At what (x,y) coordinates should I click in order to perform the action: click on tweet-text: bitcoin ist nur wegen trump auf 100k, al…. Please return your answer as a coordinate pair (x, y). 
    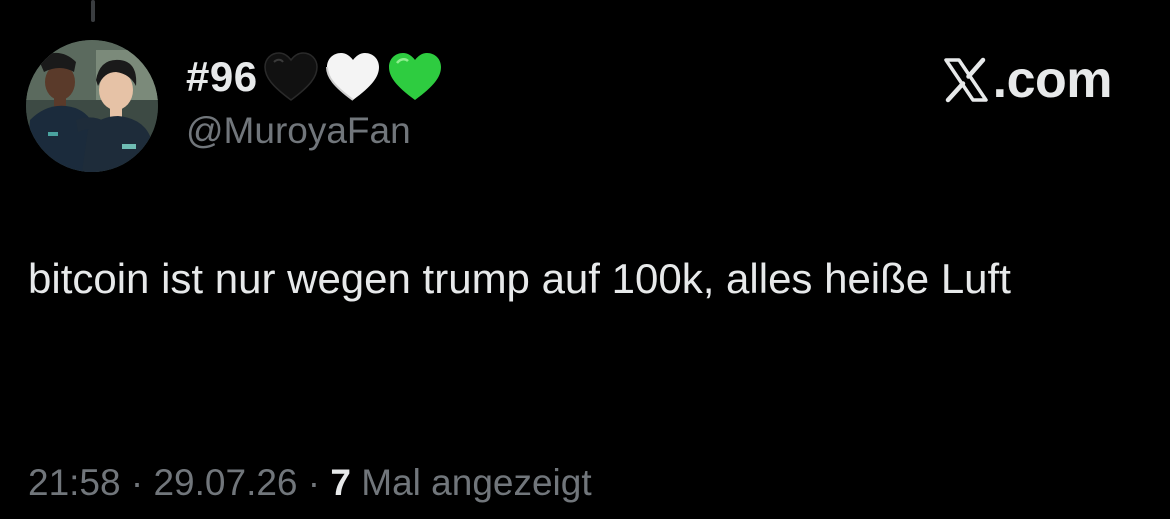
    Looking at the image, I should click on (519, 278).